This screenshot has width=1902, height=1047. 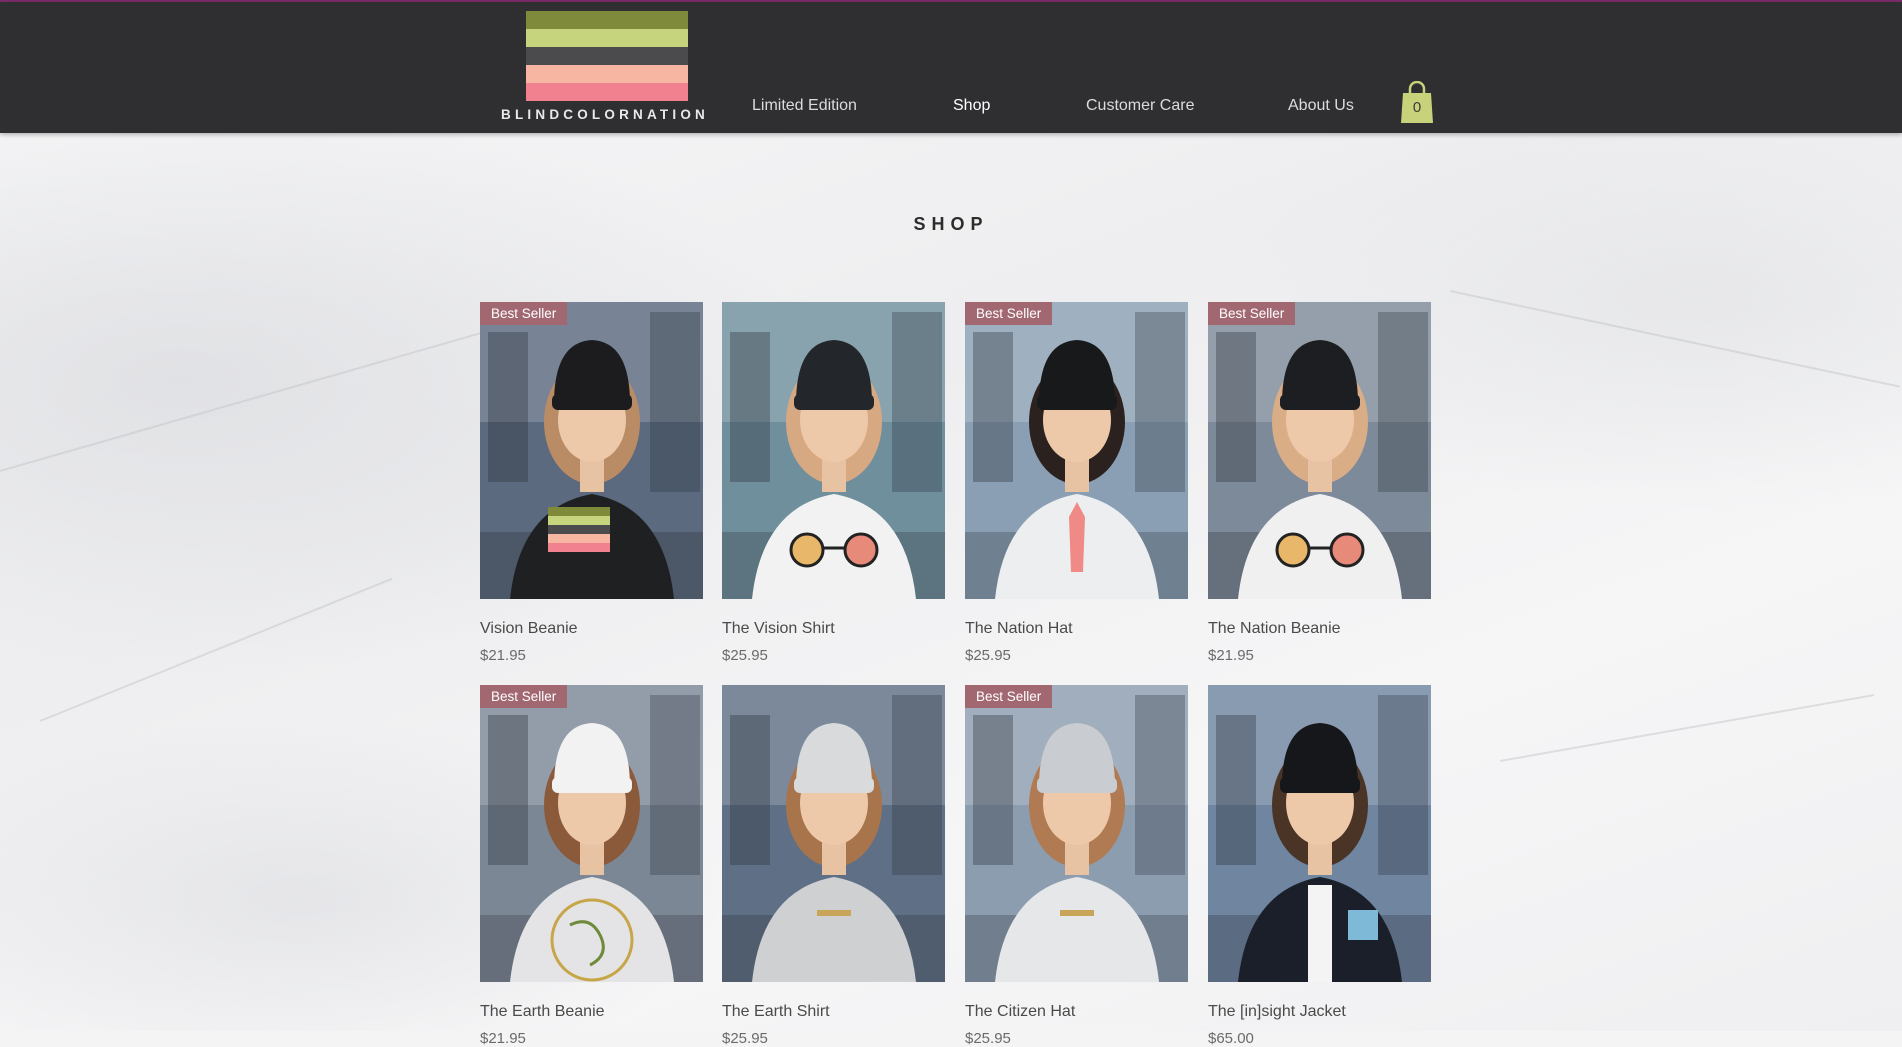 What do you see at coordinates (971, 106) in the screenshot?
I see `nav-shop: Shop` at bounding box center [971, 106].